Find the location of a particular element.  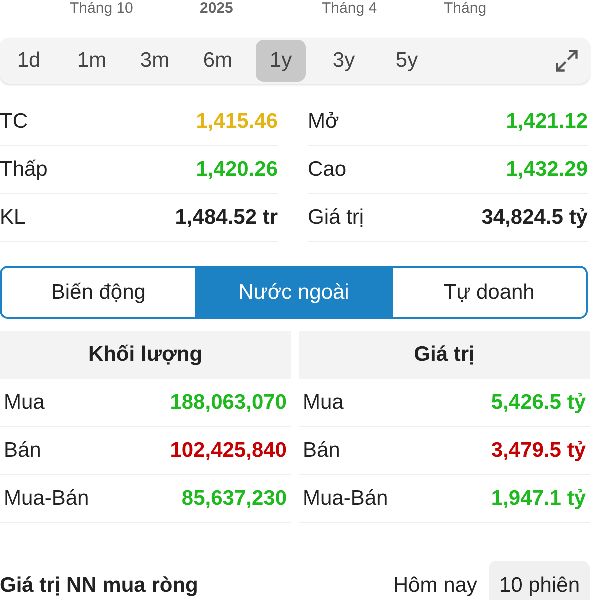

stat-value: 1,432.29 is located at coordinates (547, 169).